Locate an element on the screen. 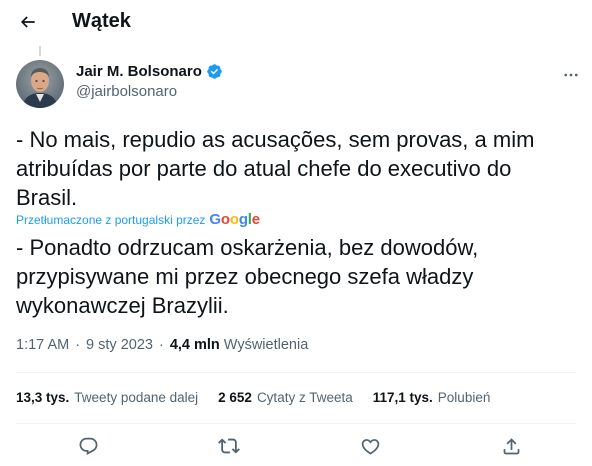 The image size is (592, 466). more-dots-icon is located at coordinates (571, 75).